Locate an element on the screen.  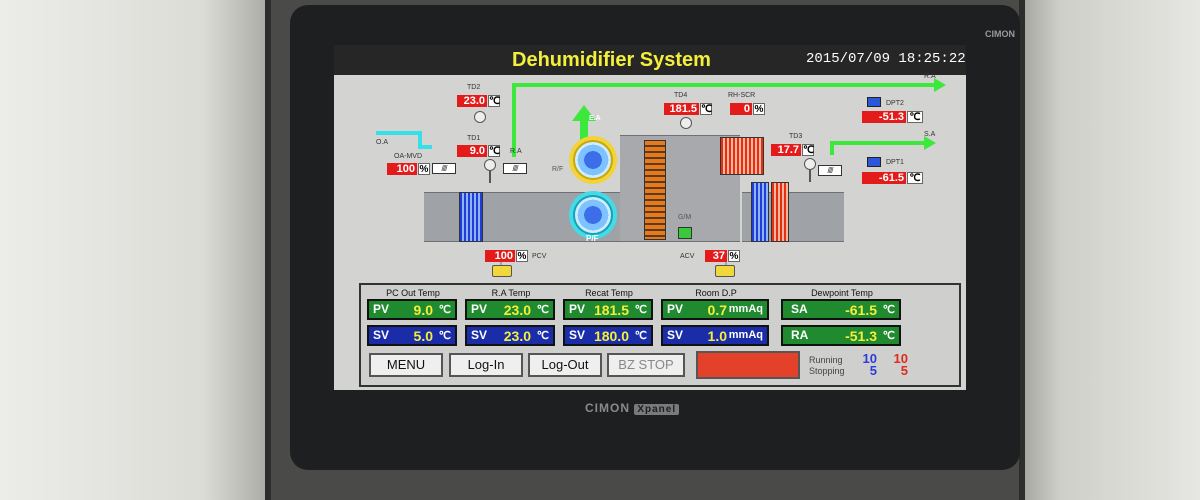
ra-temp-sv-display: SV 23.0 ℃ is located at coordinates (510, 335).